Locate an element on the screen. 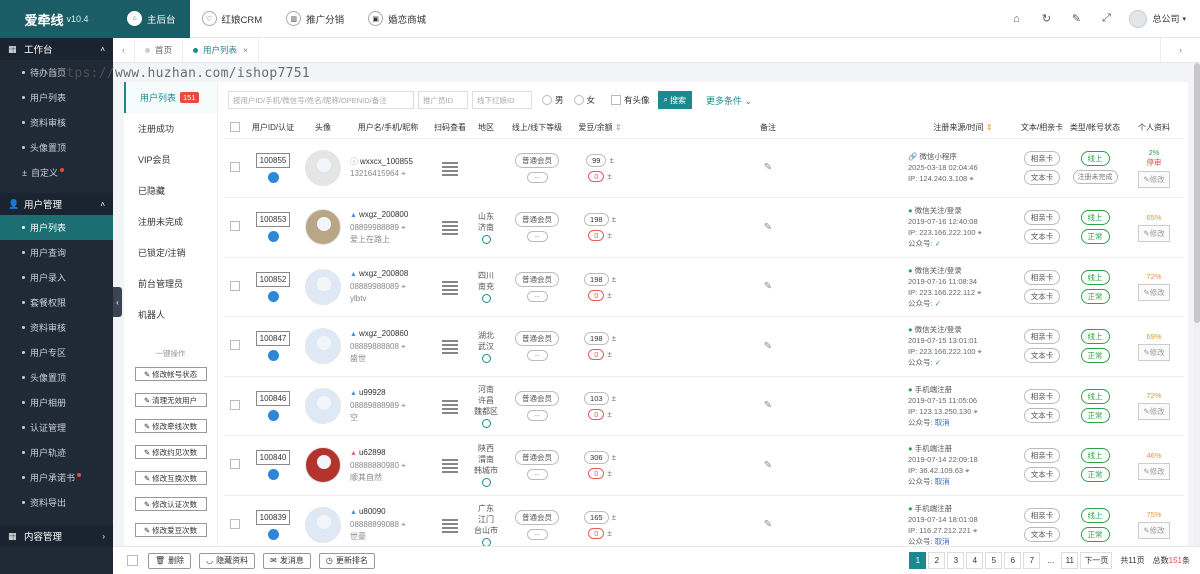  search-input: 按用户ID/手机/微信号/姓名/昵称/OPENID/备注 is located at coordinates (321, 100).